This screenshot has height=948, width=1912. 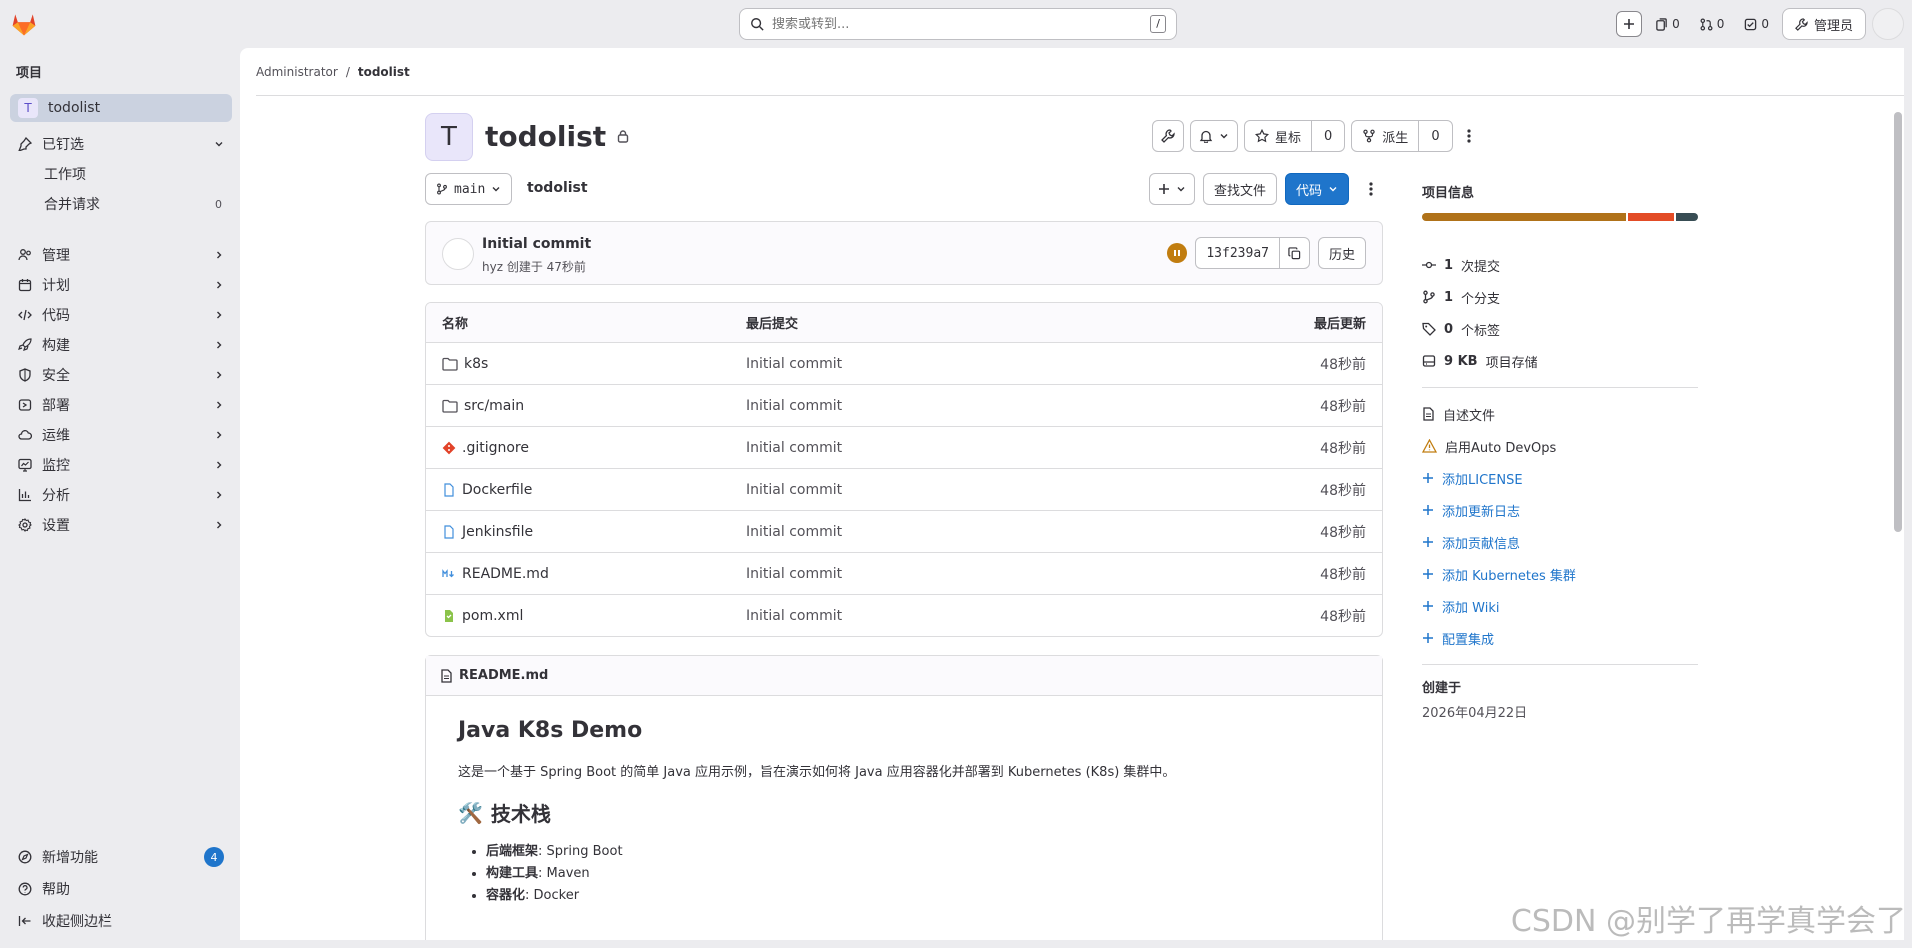 I want to click on table-row: k8s Initial commit 48秒前, so click(x=904, y=364).